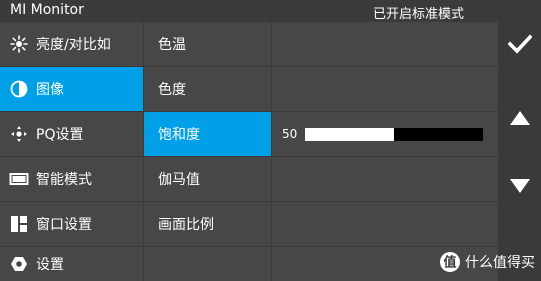 The image size is (541, 281). I want to click on menu-item-pq-settings: PQ设置, so click(71, 134).